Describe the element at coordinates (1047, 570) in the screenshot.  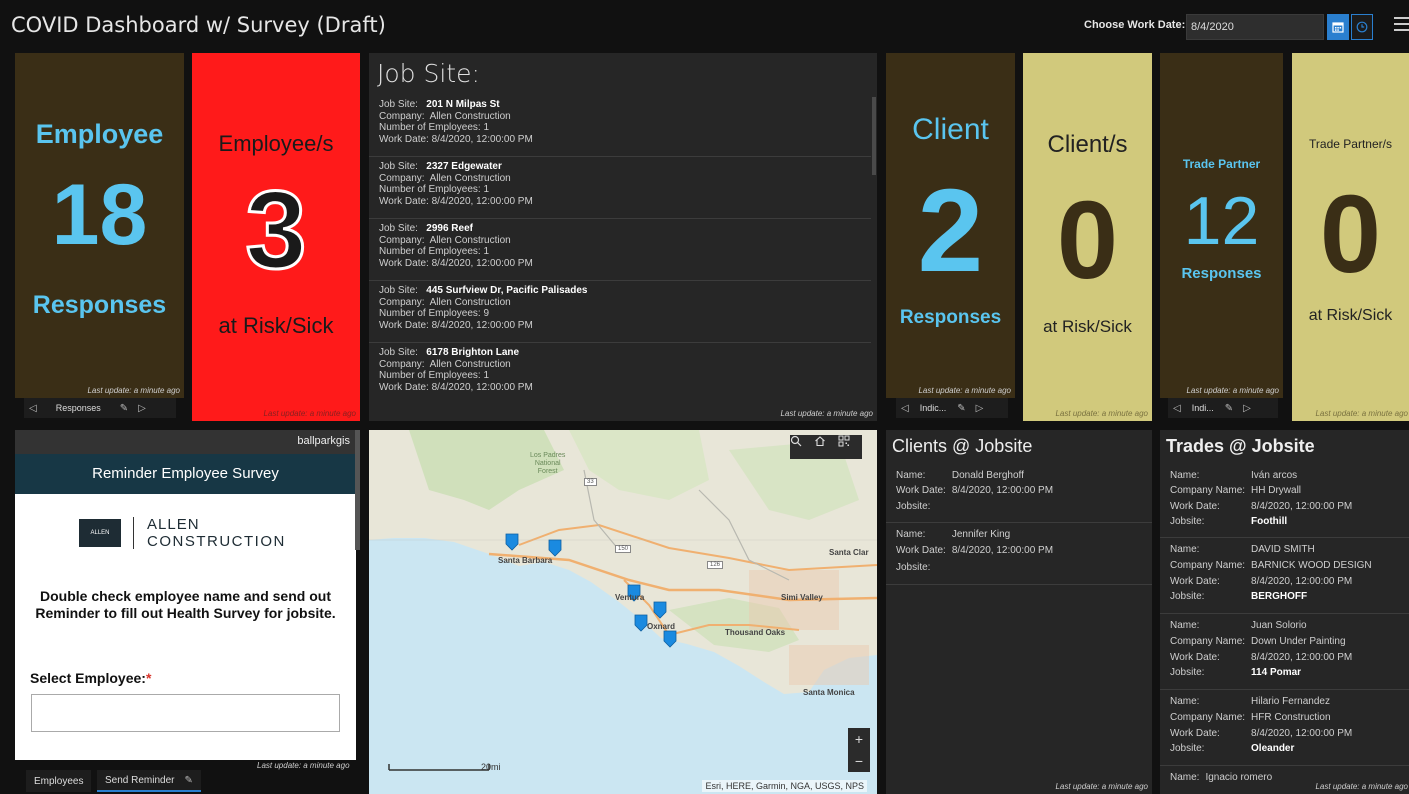
I see `jobsite` at that location.